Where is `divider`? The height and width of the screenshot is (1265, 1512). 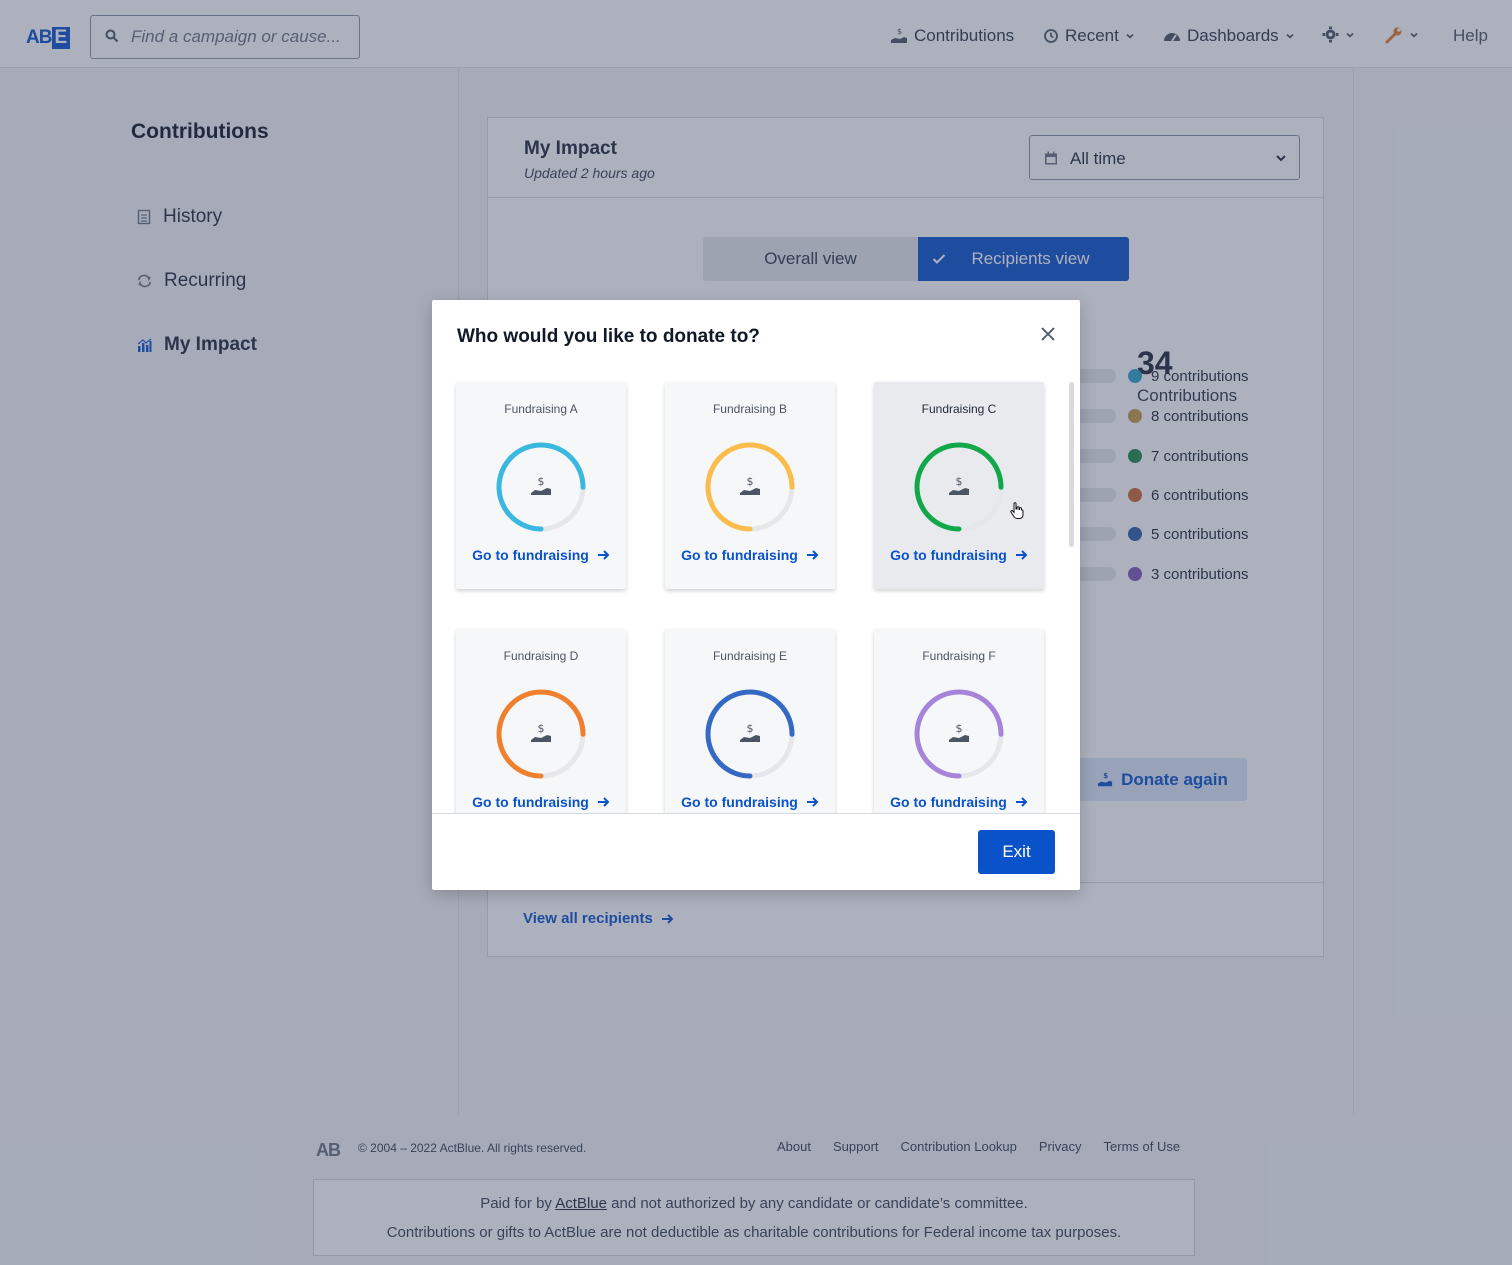
divider is located at coordinates (756, 813).